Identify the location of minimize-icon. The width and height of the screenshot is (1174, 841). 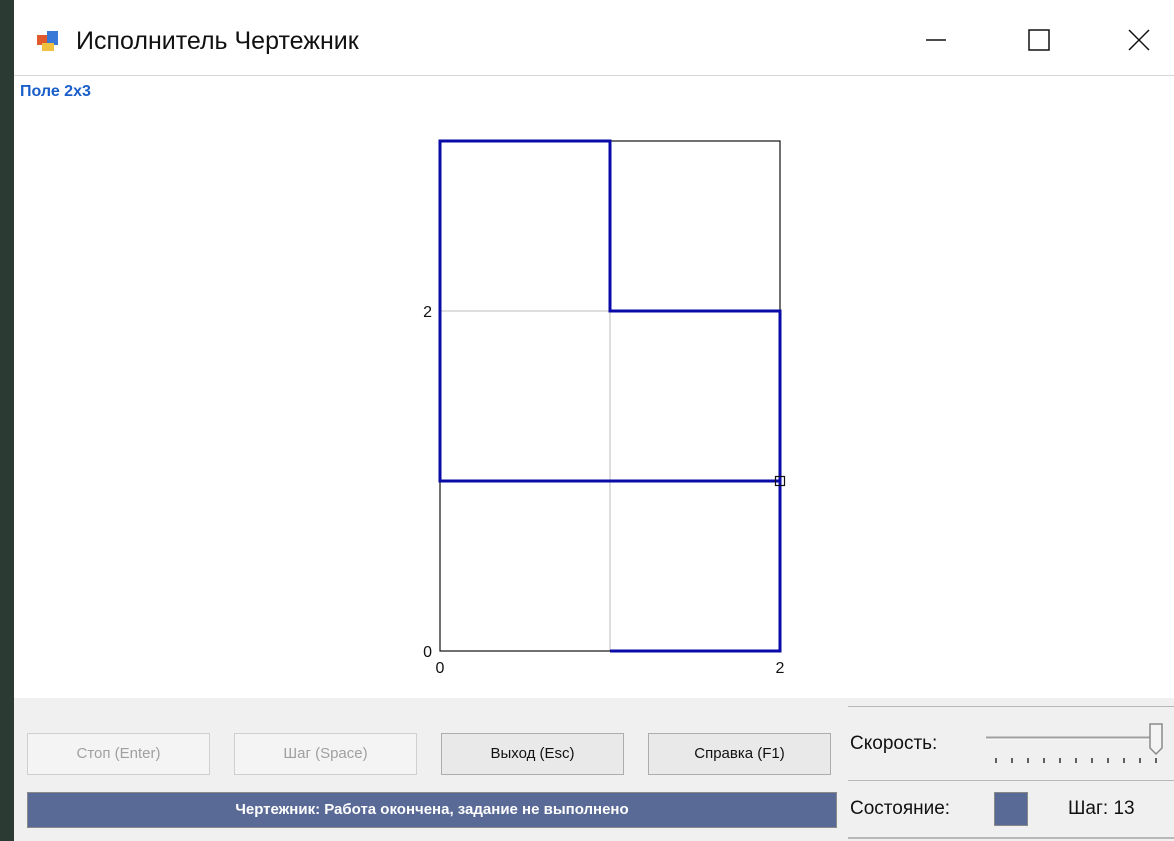
(936, 40).